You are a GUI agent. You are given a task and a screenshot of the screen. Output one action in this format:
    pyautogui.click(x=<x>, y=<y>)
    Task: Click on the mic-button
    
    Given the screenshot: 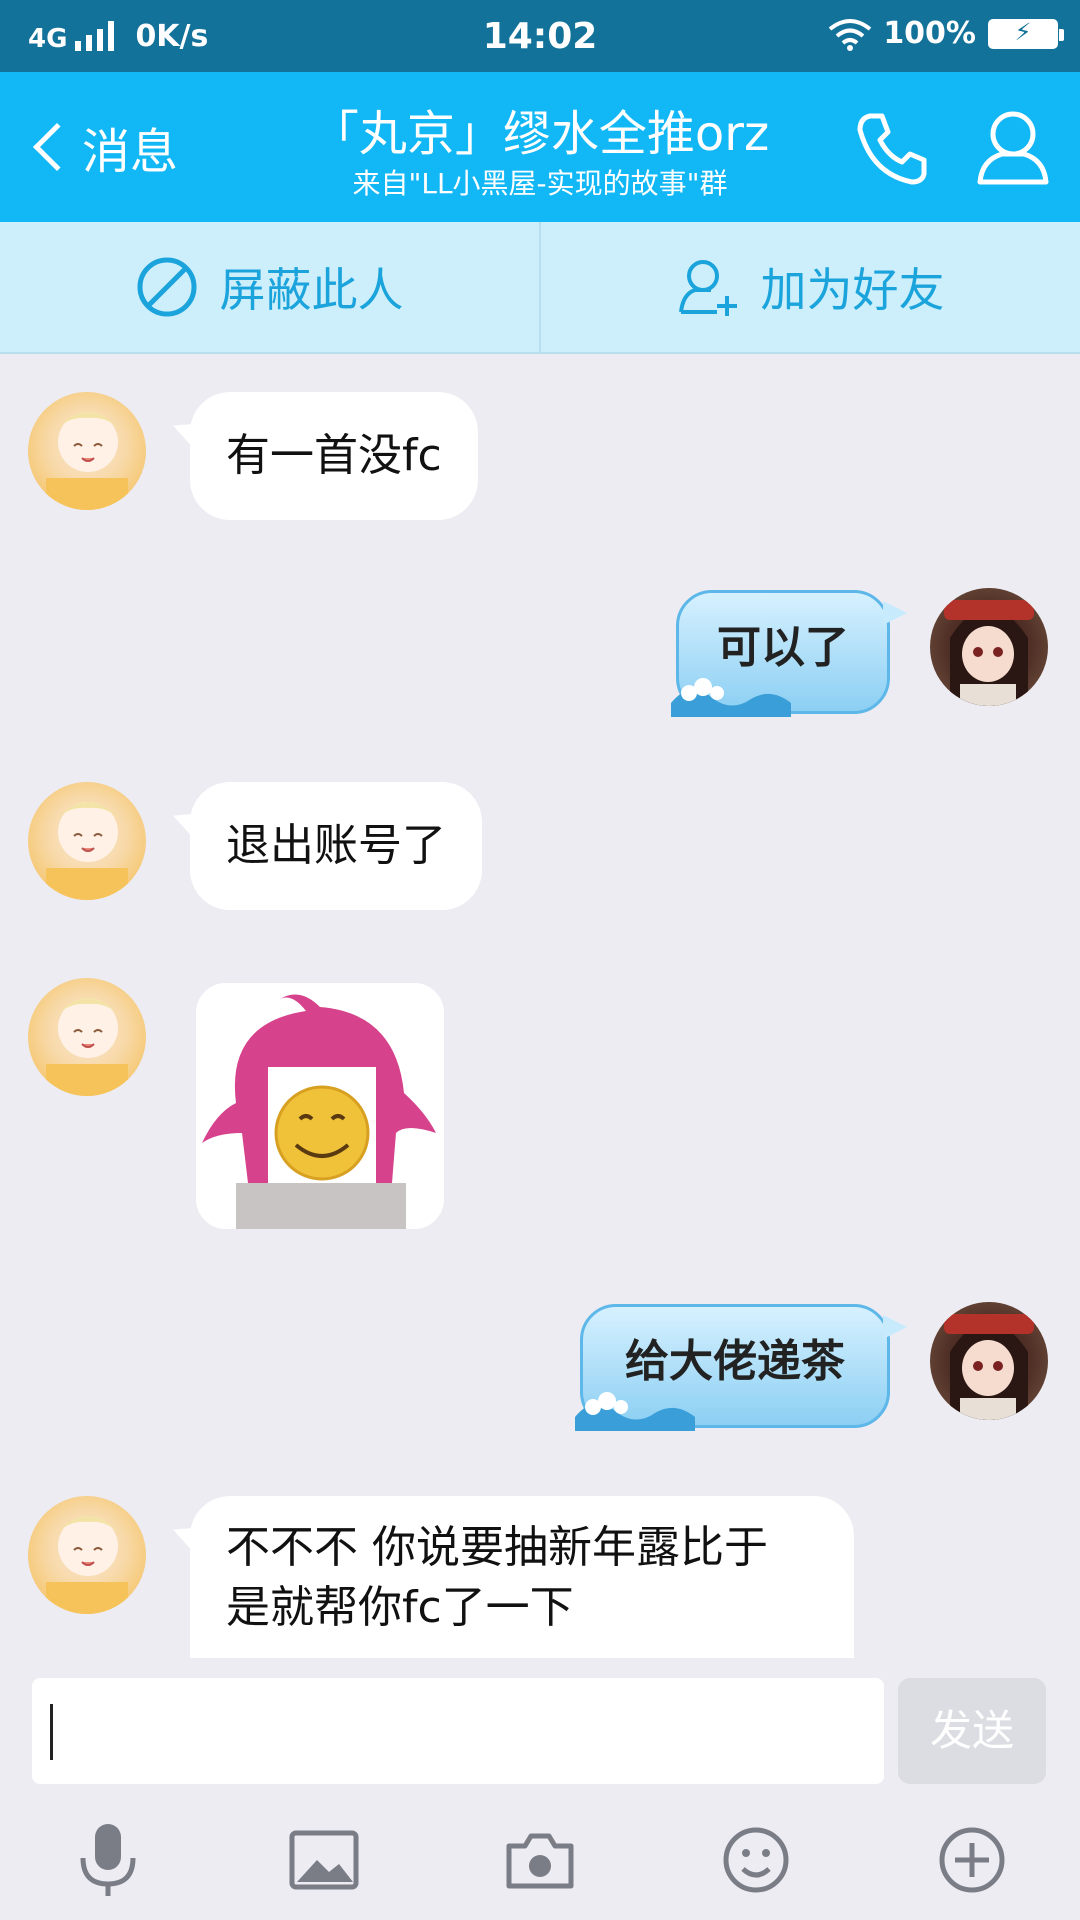 What is the action you would take?
    pyautogui.click(x=108, y=1860)
    